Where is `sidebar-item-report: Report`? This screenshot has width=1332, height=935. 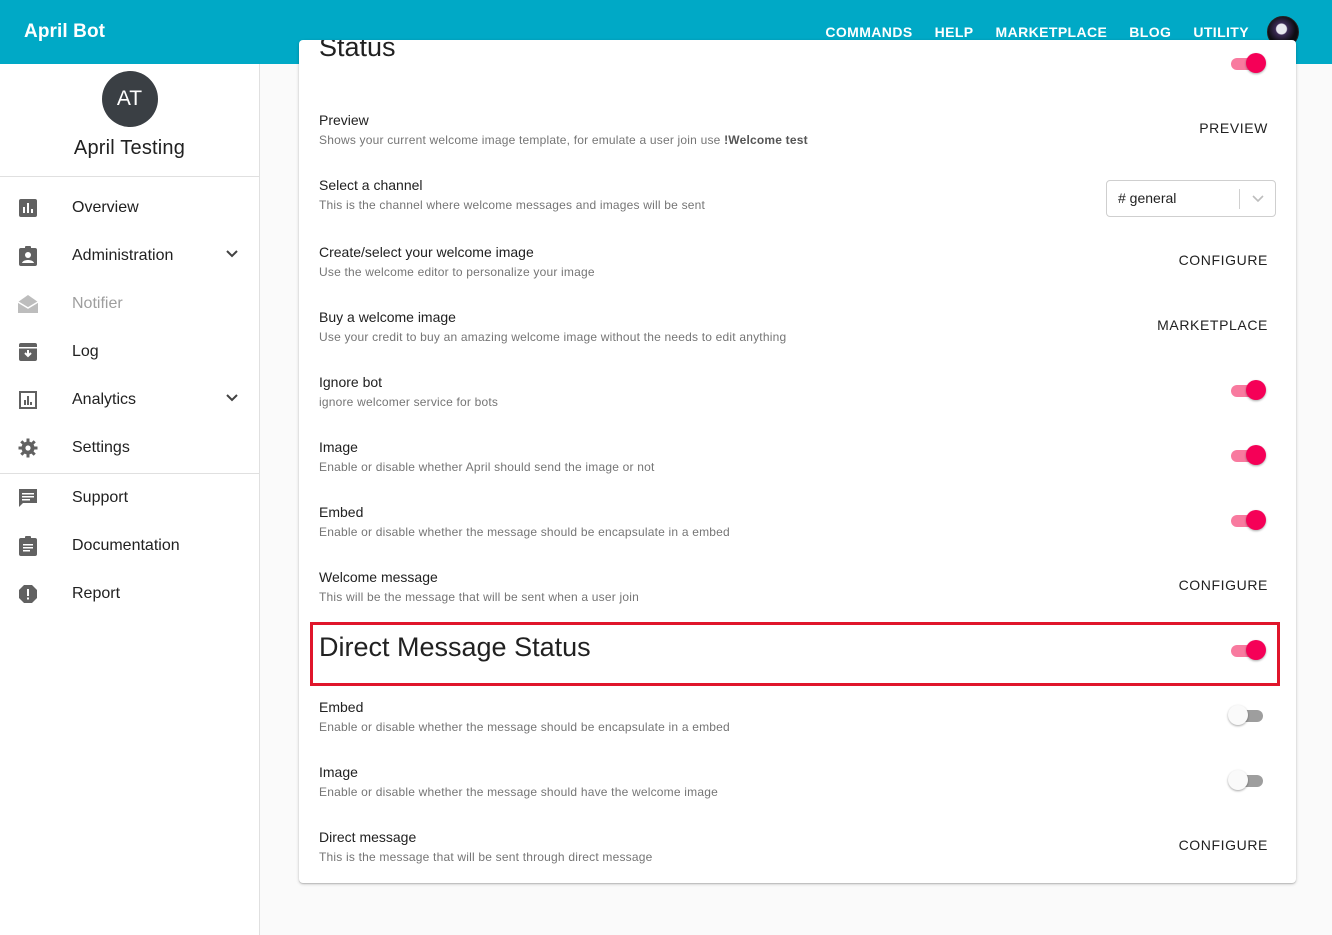 sidebar-item-report: Report is located at coordinates (129, 594).